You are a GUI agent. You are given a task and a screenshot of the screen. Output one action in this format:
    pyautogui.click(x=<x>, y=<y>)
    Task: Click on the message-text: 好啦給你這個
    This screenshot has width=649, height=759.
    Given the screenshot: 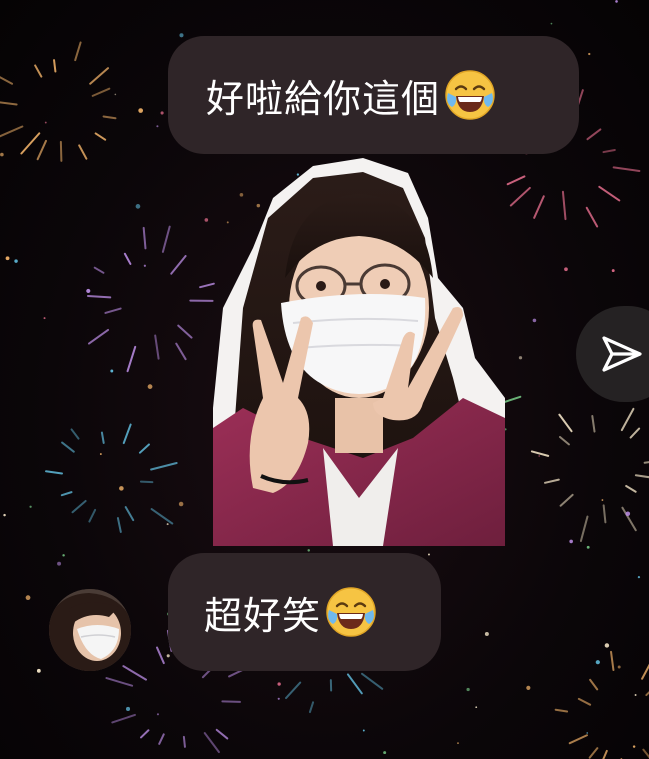 What is the action you would take?
    pyautogui.click(x=323, y=98)
    